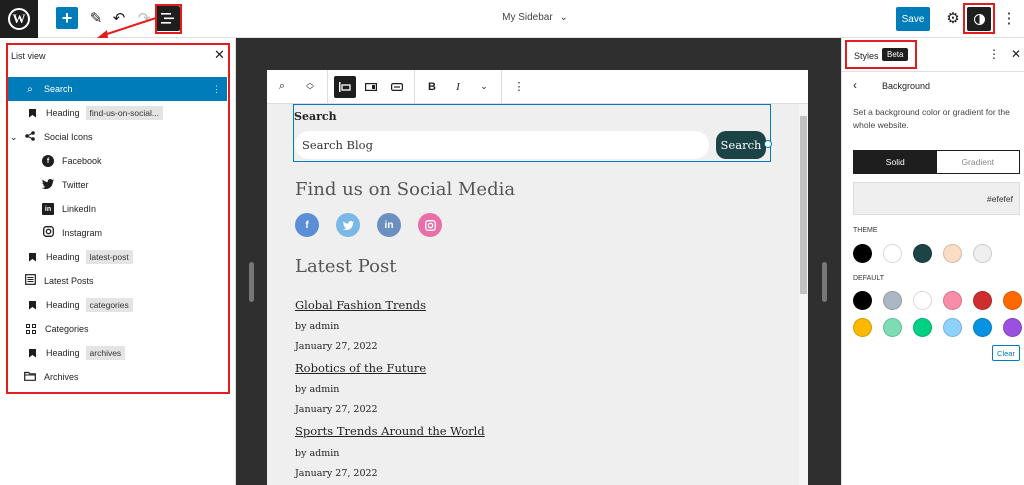  I want to click on post-date: January 27, 2022, so click(336, 346).